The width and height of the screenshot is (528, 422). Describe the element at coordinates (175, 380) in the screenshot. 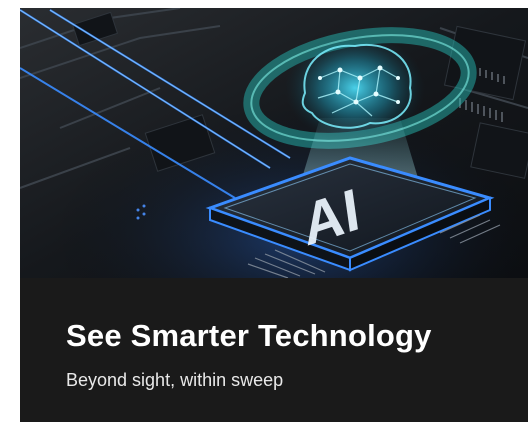

I see `banner-subtitle: Beyond sight, within sweep` at that location.